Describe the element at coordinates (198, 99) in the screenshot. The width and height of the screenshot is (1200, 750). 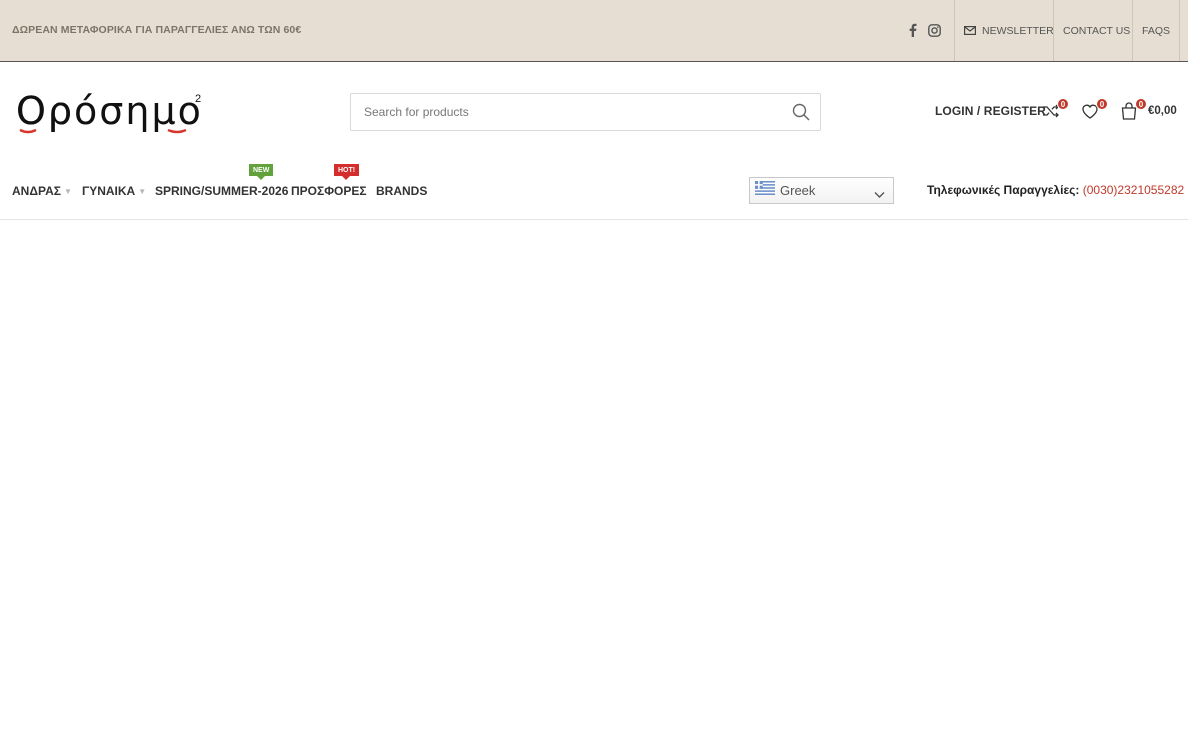
I see `logo-superscript: 2` at that location.